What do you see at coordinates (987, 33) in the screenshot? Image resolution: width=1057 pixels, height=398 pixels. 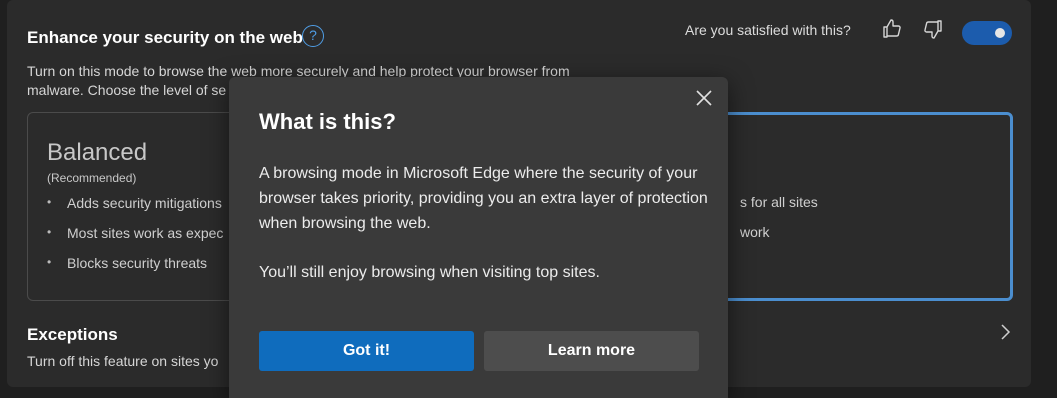 I see `security-toggle` at bounding box center [987, 33].